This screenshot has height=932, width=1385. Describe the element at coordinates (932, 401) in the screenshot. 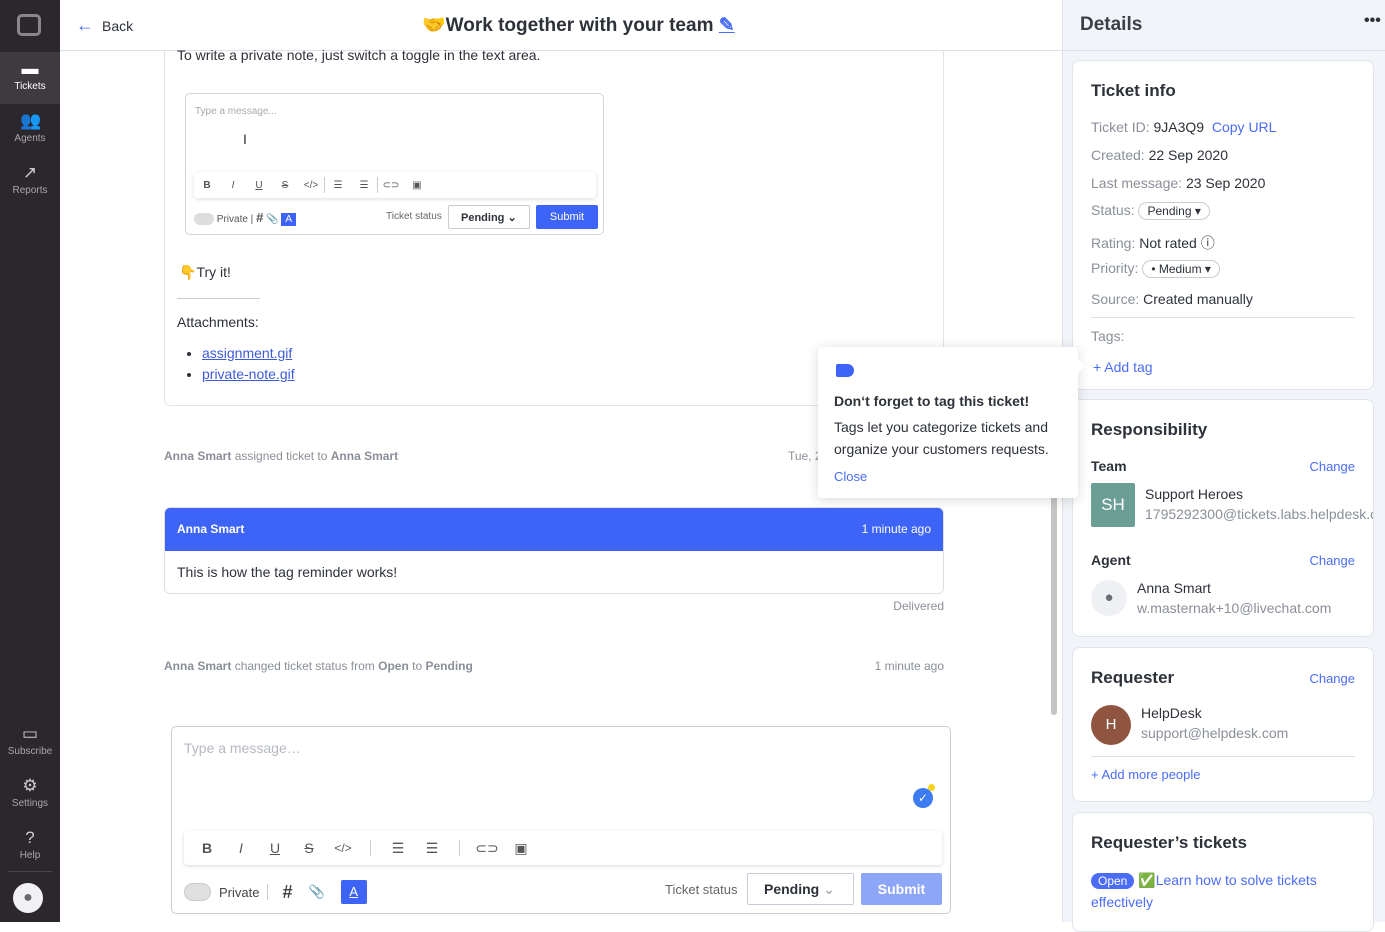

I see `tooltip-title: Don‘t forget to tag this ticket!` at that location.